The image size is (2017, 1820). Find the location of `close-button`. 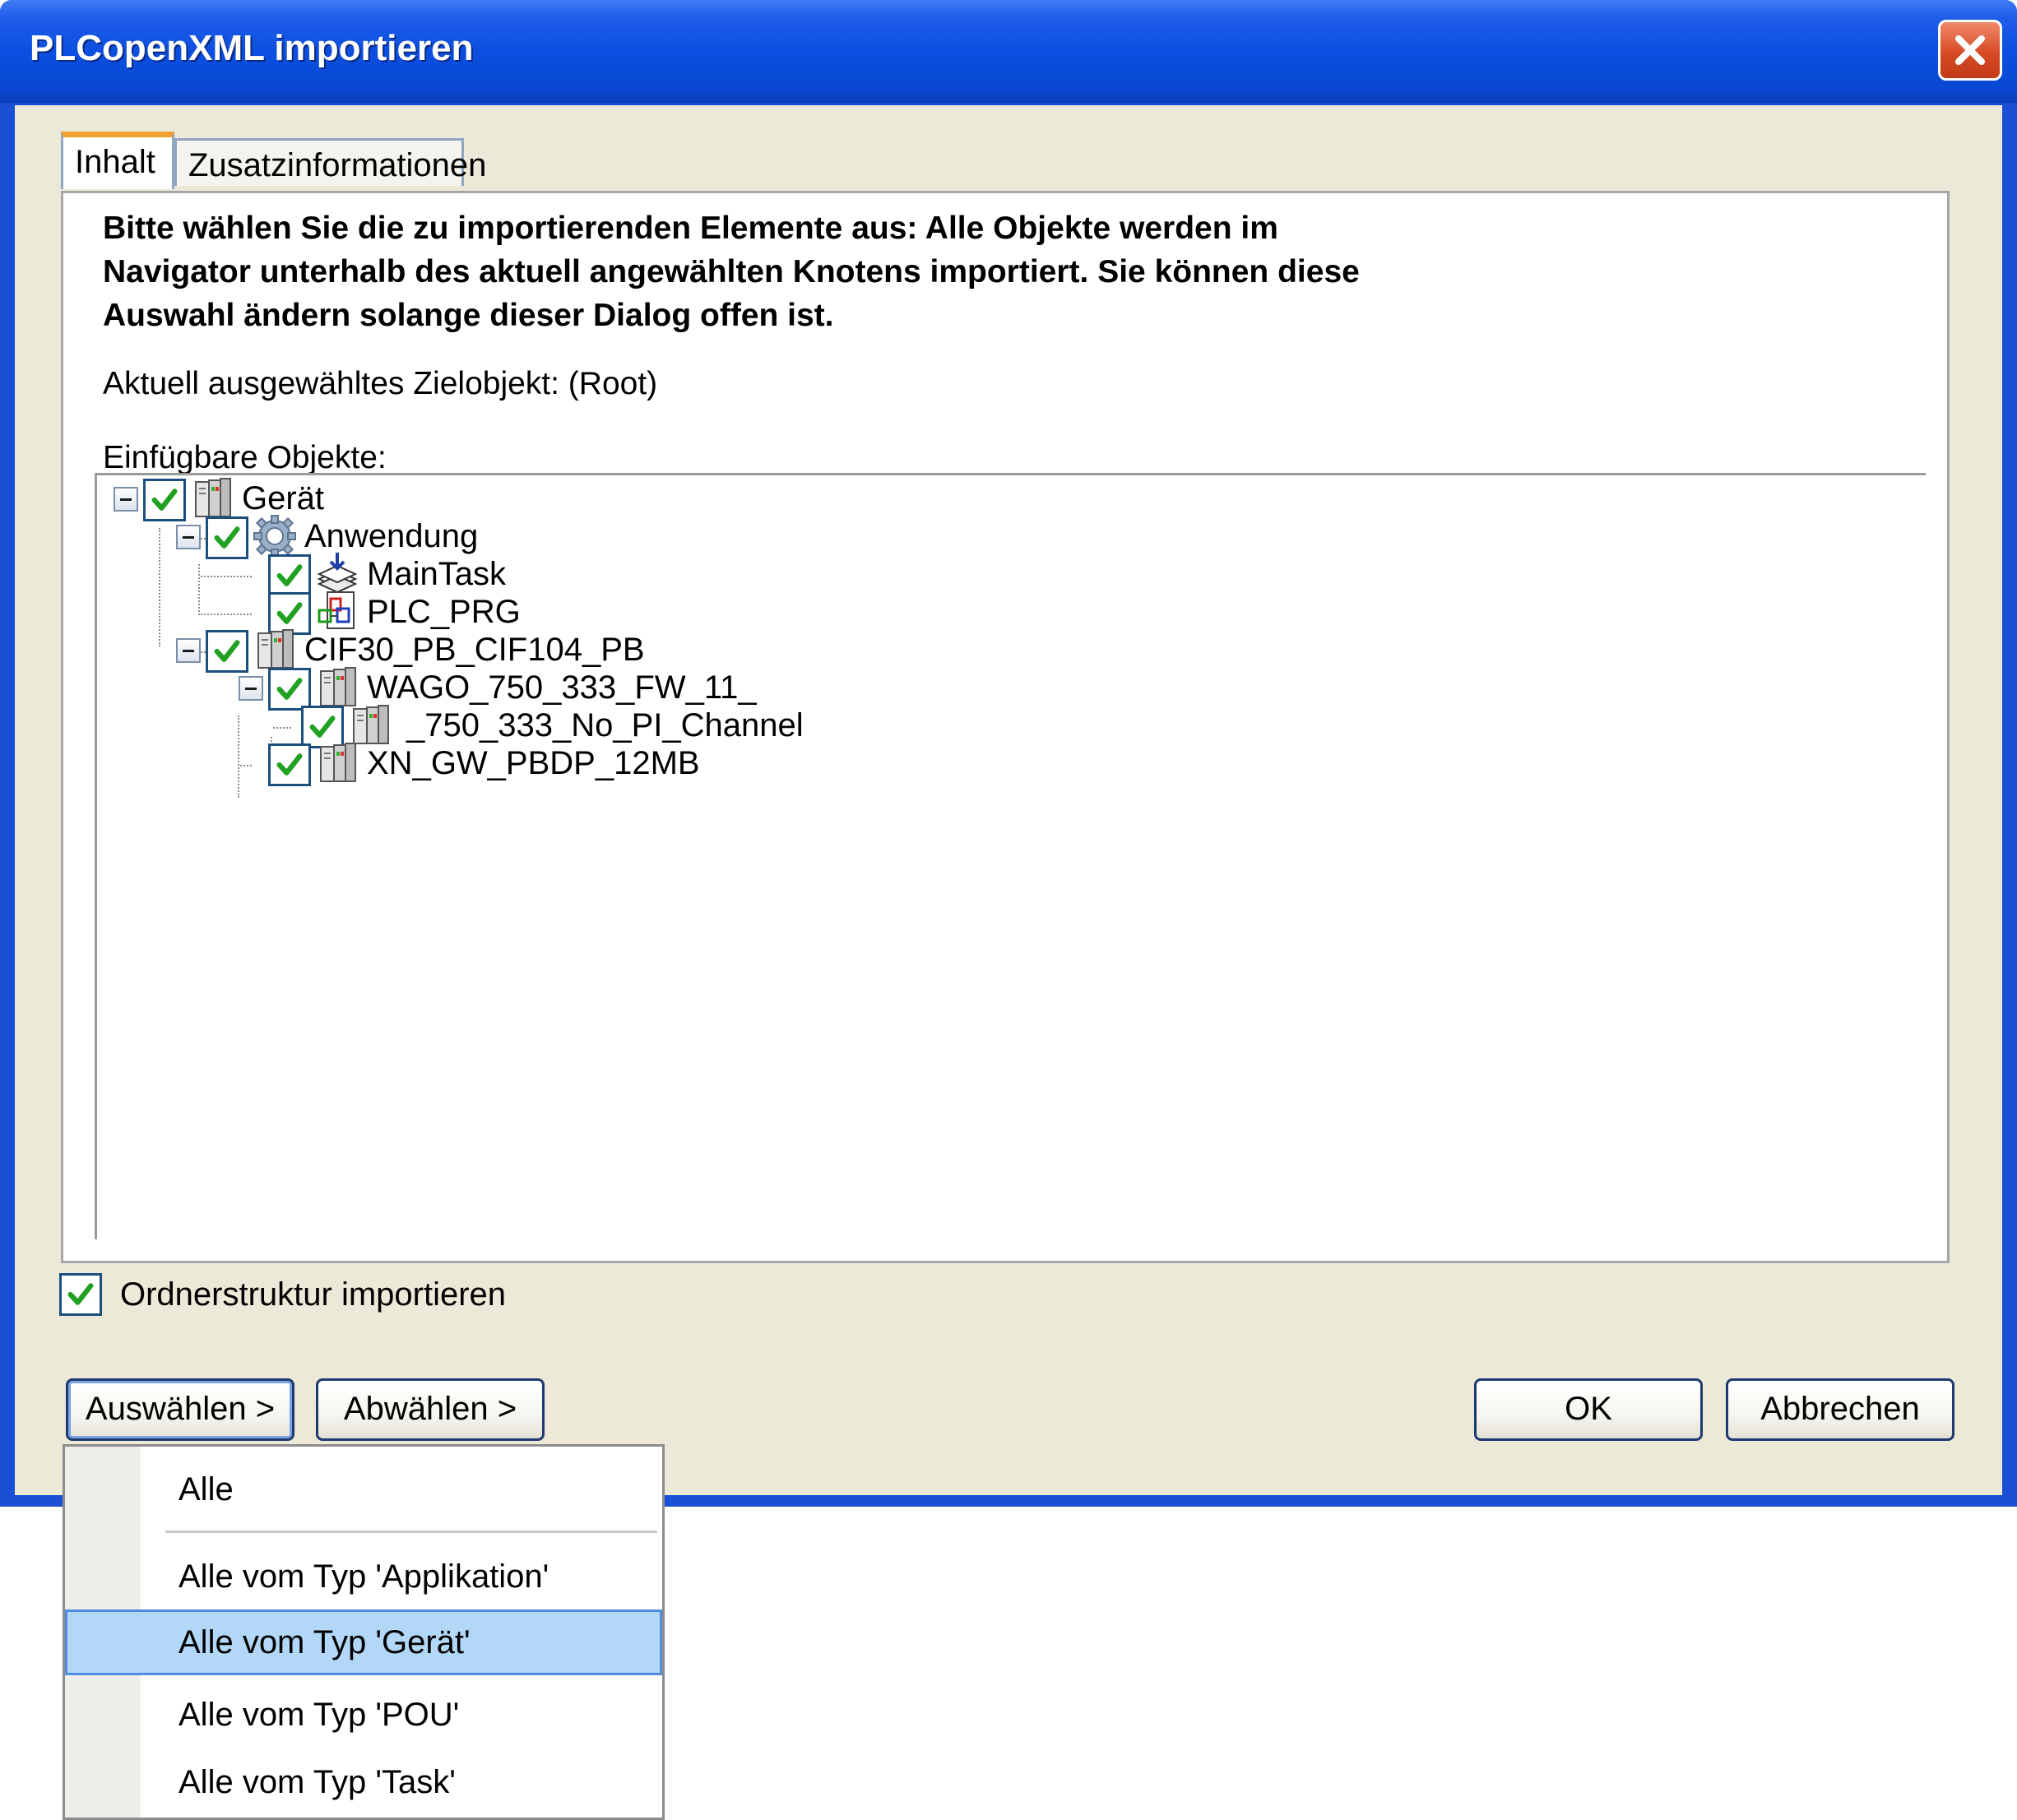

close-button is located at coordinates (1970, 50).